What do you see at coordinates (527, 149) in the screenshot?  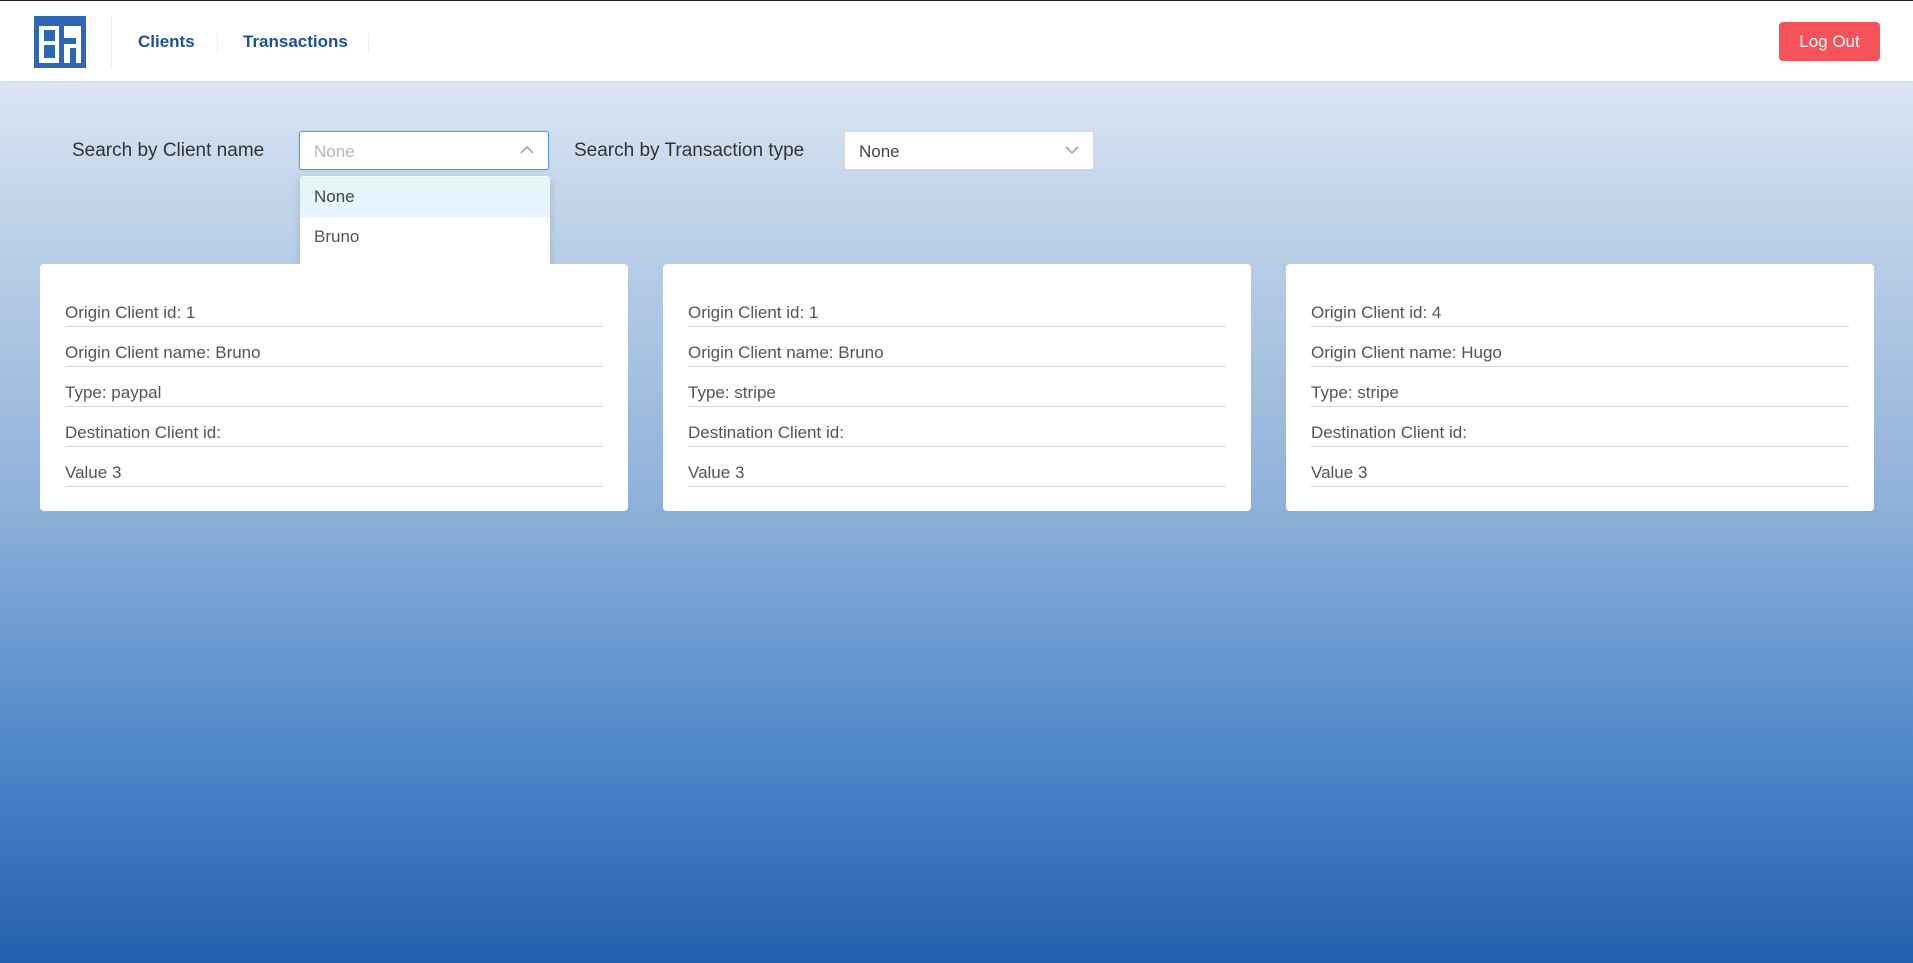 I see `chevron-up-icon` at bounding box center [527, 149].